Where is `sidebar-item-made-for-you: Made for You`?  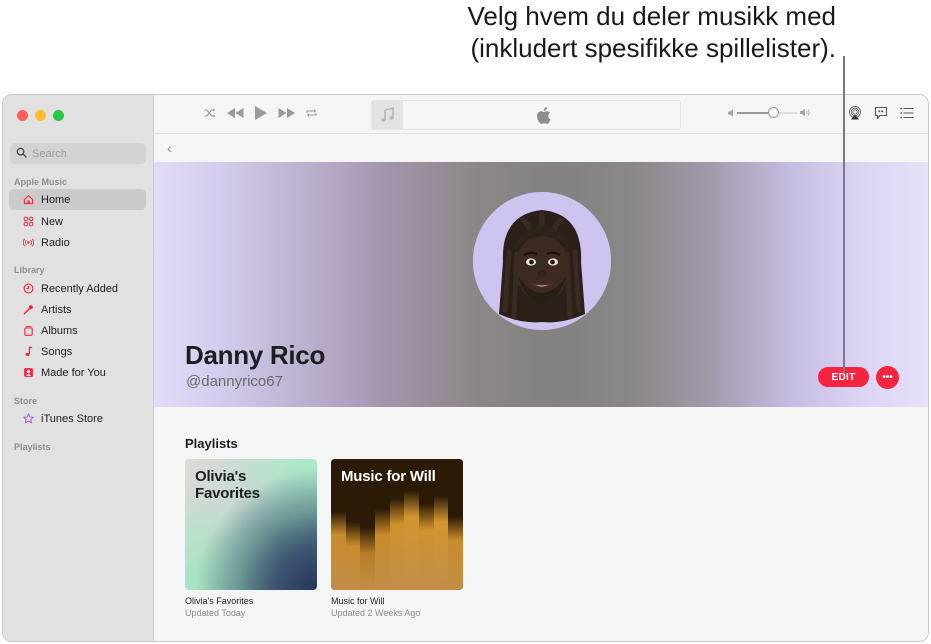 sidebar-item-made-for-you: Made for You is located at coordinates (77, 372).